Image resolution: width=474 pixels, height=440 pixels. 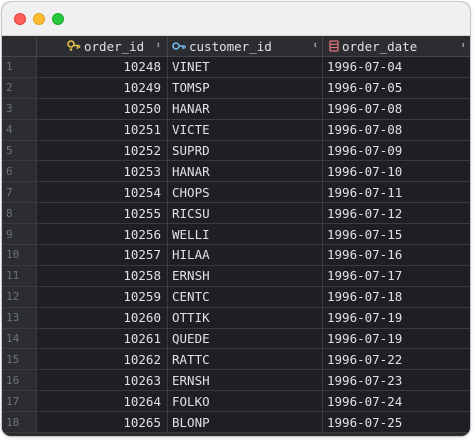 I want to click on row-number-cell: 11, so click(x=19, y=275).